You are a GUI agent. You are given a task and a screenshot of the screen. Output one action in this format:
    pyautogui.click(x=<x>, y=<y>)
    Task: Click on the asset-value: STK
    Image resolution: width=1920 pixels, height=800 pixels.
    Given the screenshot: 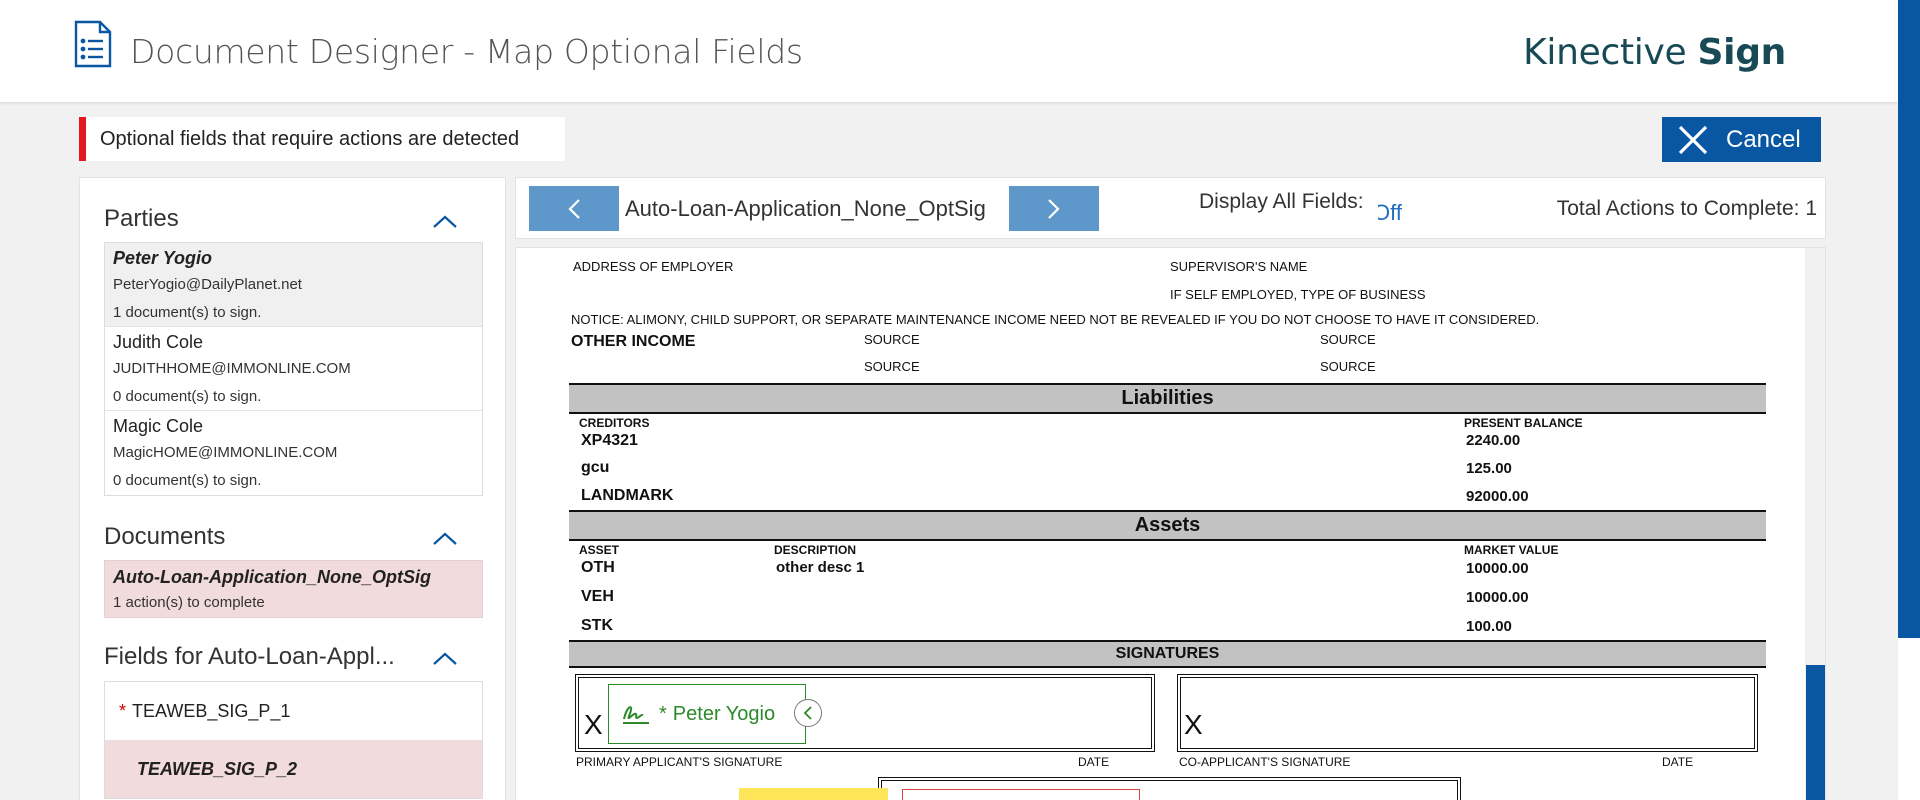 What is the action you would take?
    pyautogui.click(x=597, y=625)
    